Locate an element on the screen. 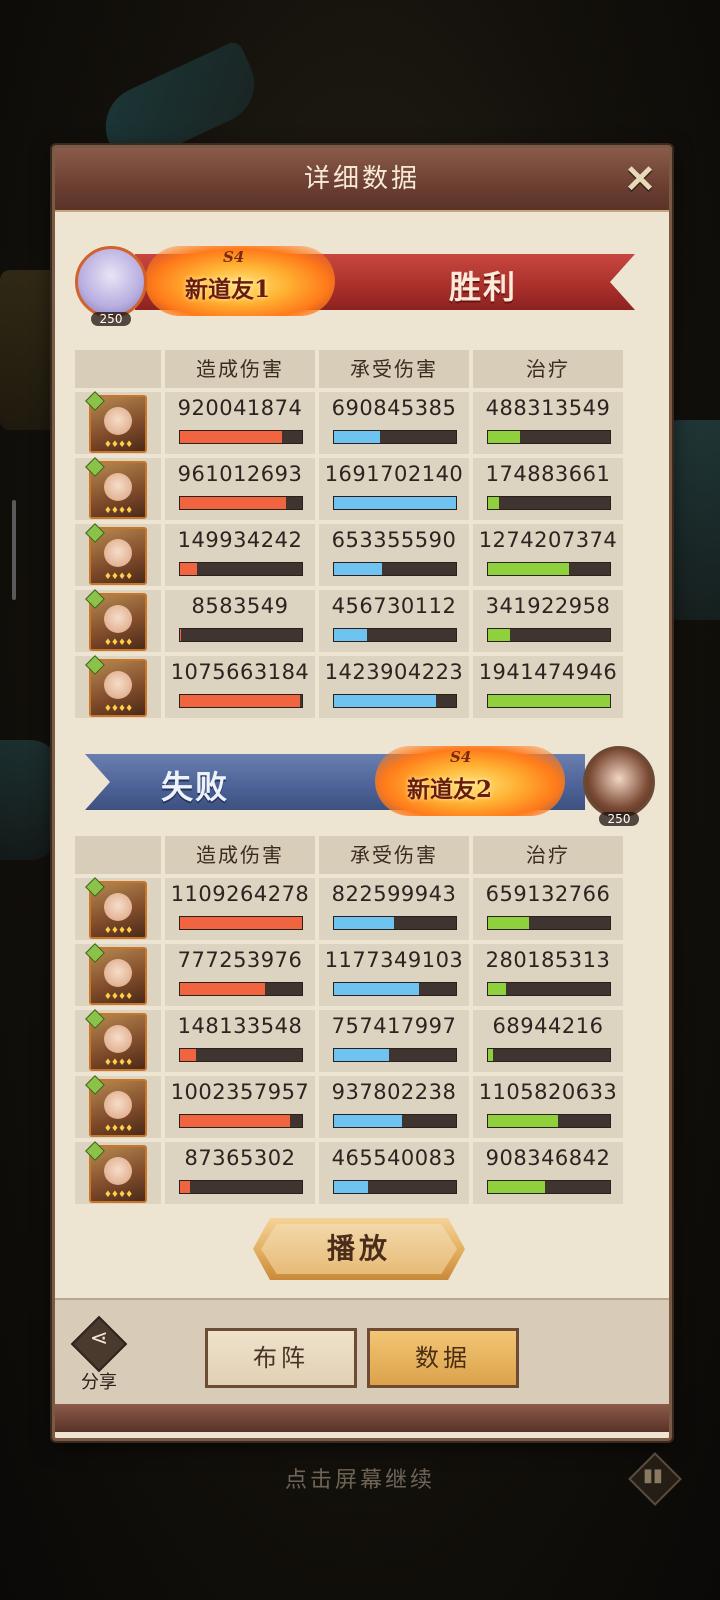 This screenshot has width=720, height=1600. damage-dealt-value: 149934242 is located at coordinates (240, 540).